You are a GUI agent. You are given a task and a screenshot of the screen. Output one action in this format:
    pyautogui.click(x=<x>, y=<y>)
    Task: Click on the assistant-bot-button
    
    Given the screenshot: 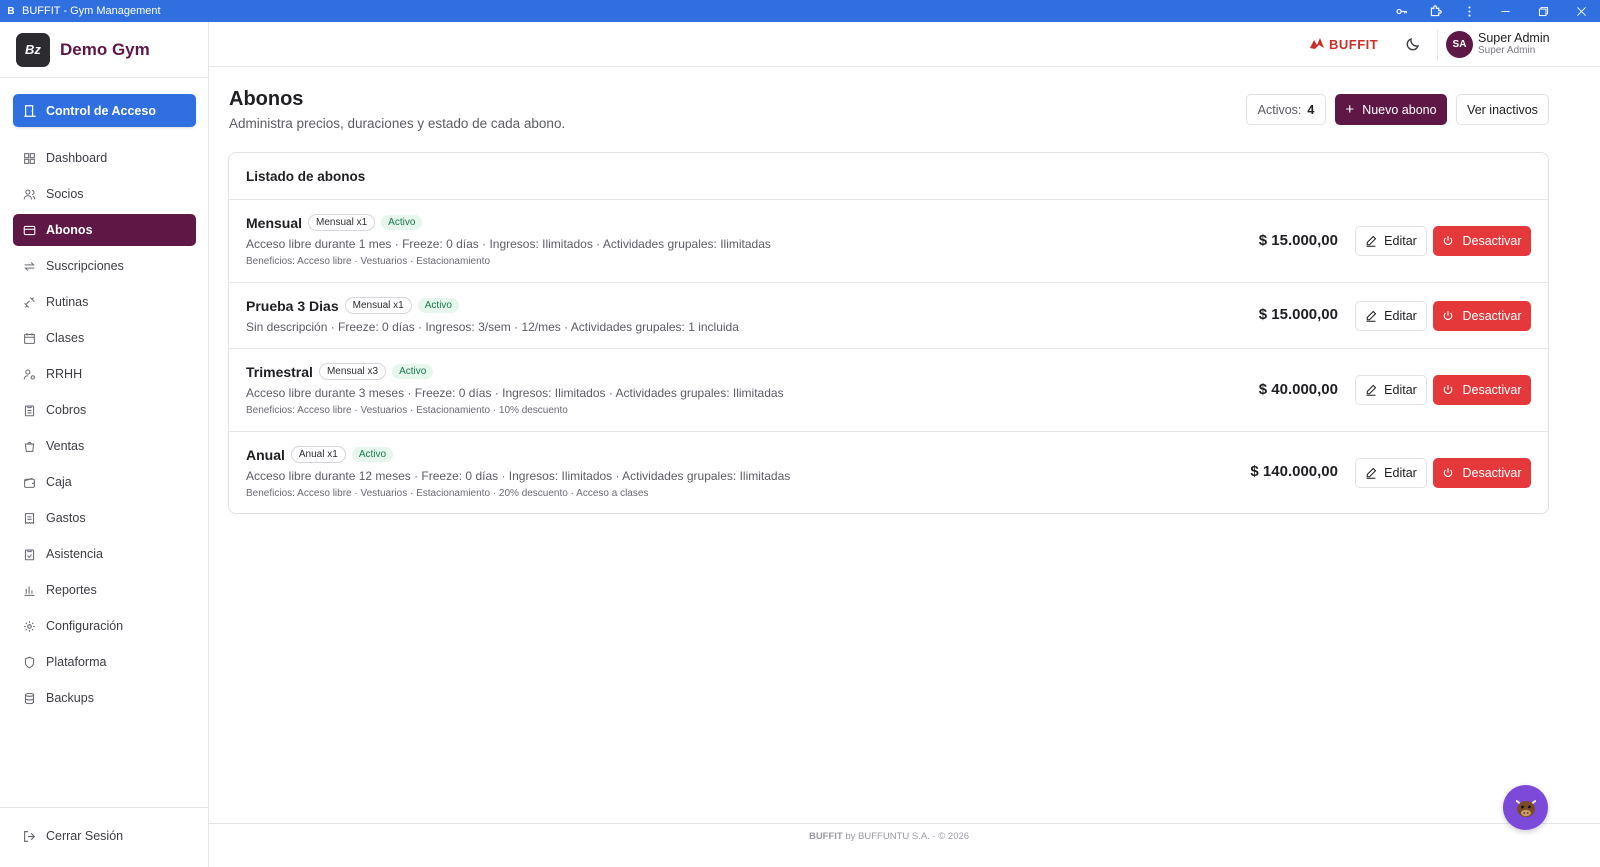 What is the action you would take?
    pyautogui.click(x=1525, y=807)
    